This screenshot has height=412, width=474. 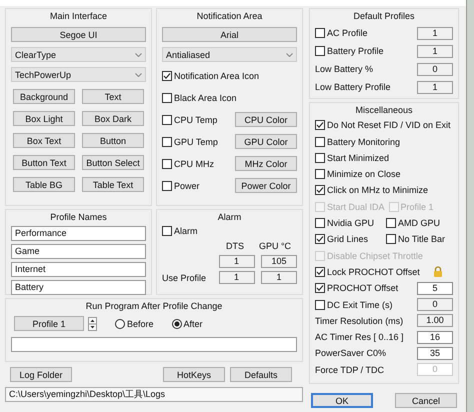 I want to click on checkbox-label: Do Not Reset FID / VID on Exit, so click(x=389, y=125).